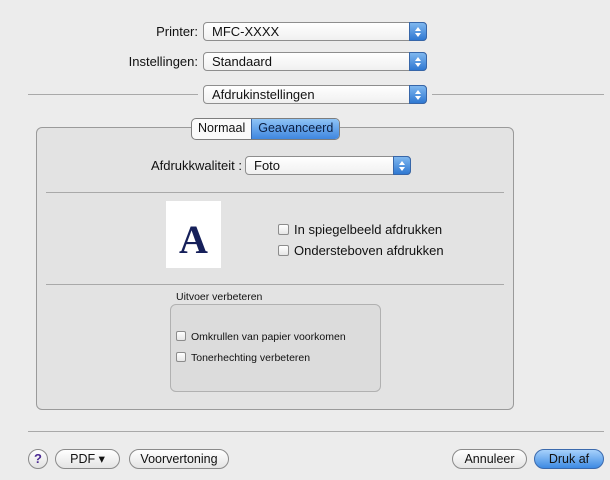 This screenshot has width=610, height=480. What do you see at coordinates (177, 31) in the screenshot?
I see `printer-label: Printer:` at bounding box center [177, 31].